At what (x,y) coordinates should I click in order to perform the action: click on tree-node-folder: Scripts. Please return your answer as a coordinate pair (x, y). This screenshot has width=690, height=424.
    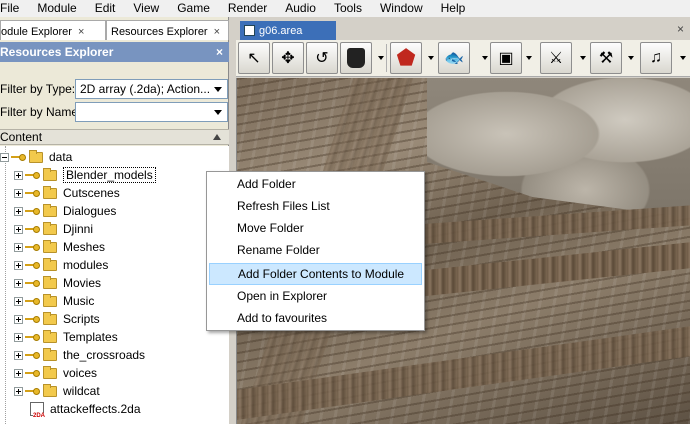
    Looking at the image, I should click on (57, 319).